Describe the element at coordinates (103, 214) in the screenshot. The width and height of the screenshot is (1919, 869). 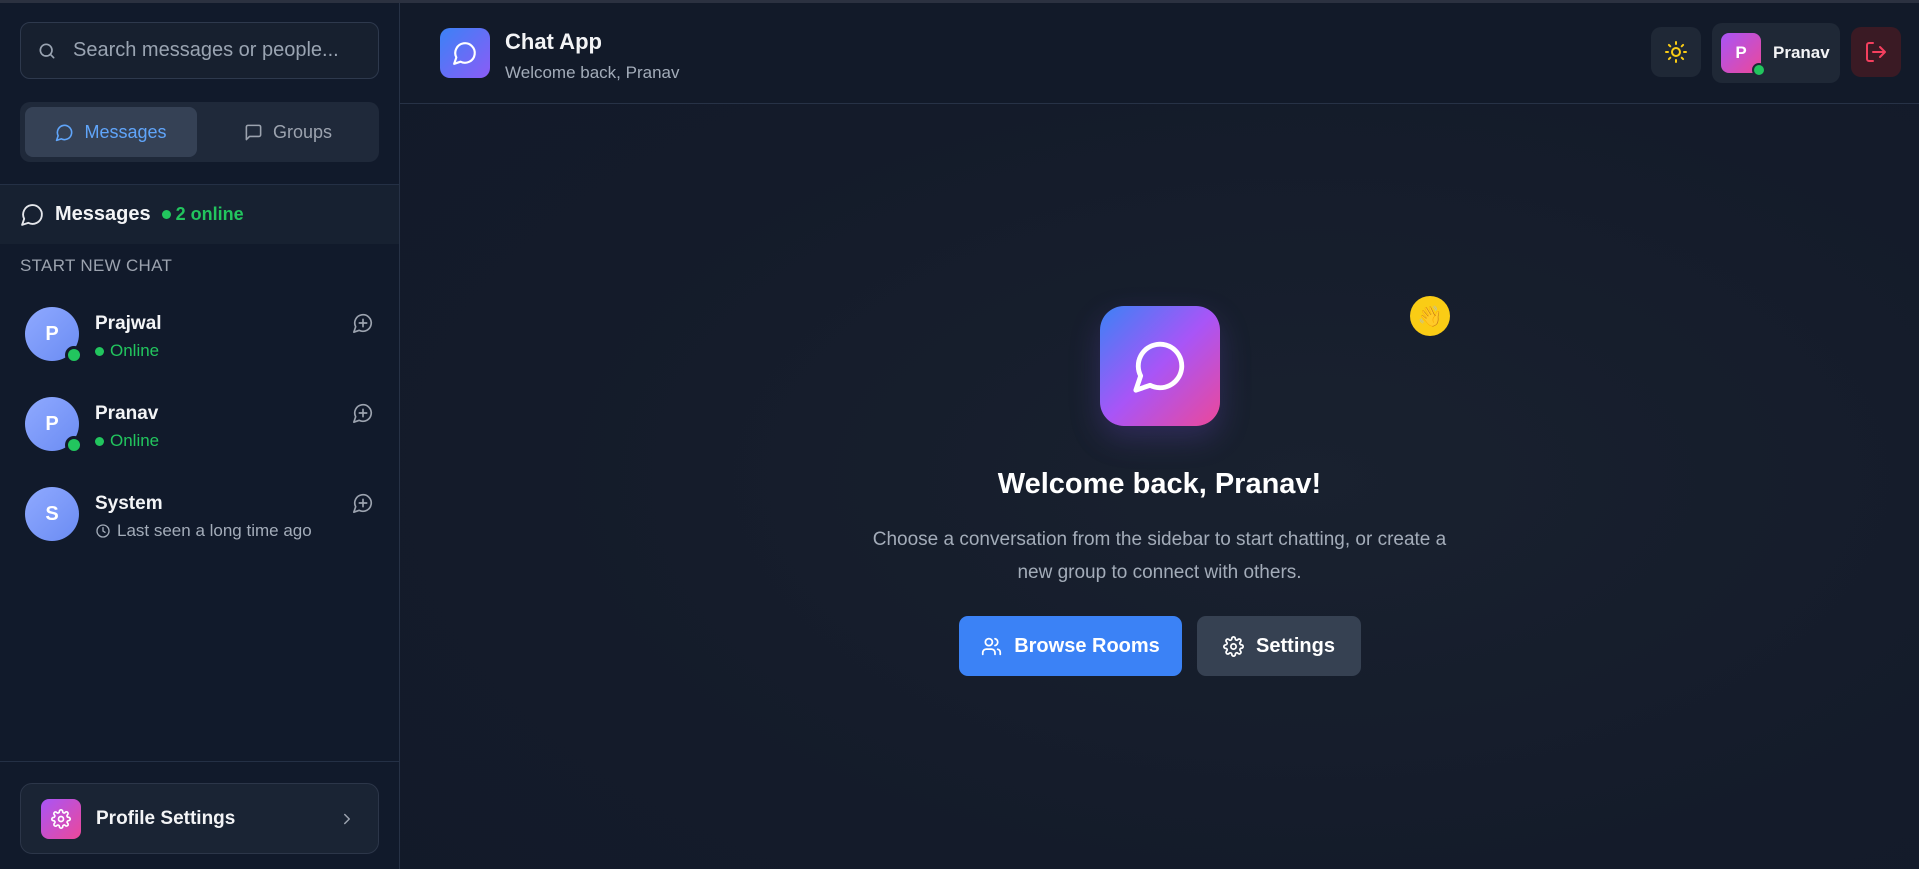
I see `section-title: Messages` at that location.